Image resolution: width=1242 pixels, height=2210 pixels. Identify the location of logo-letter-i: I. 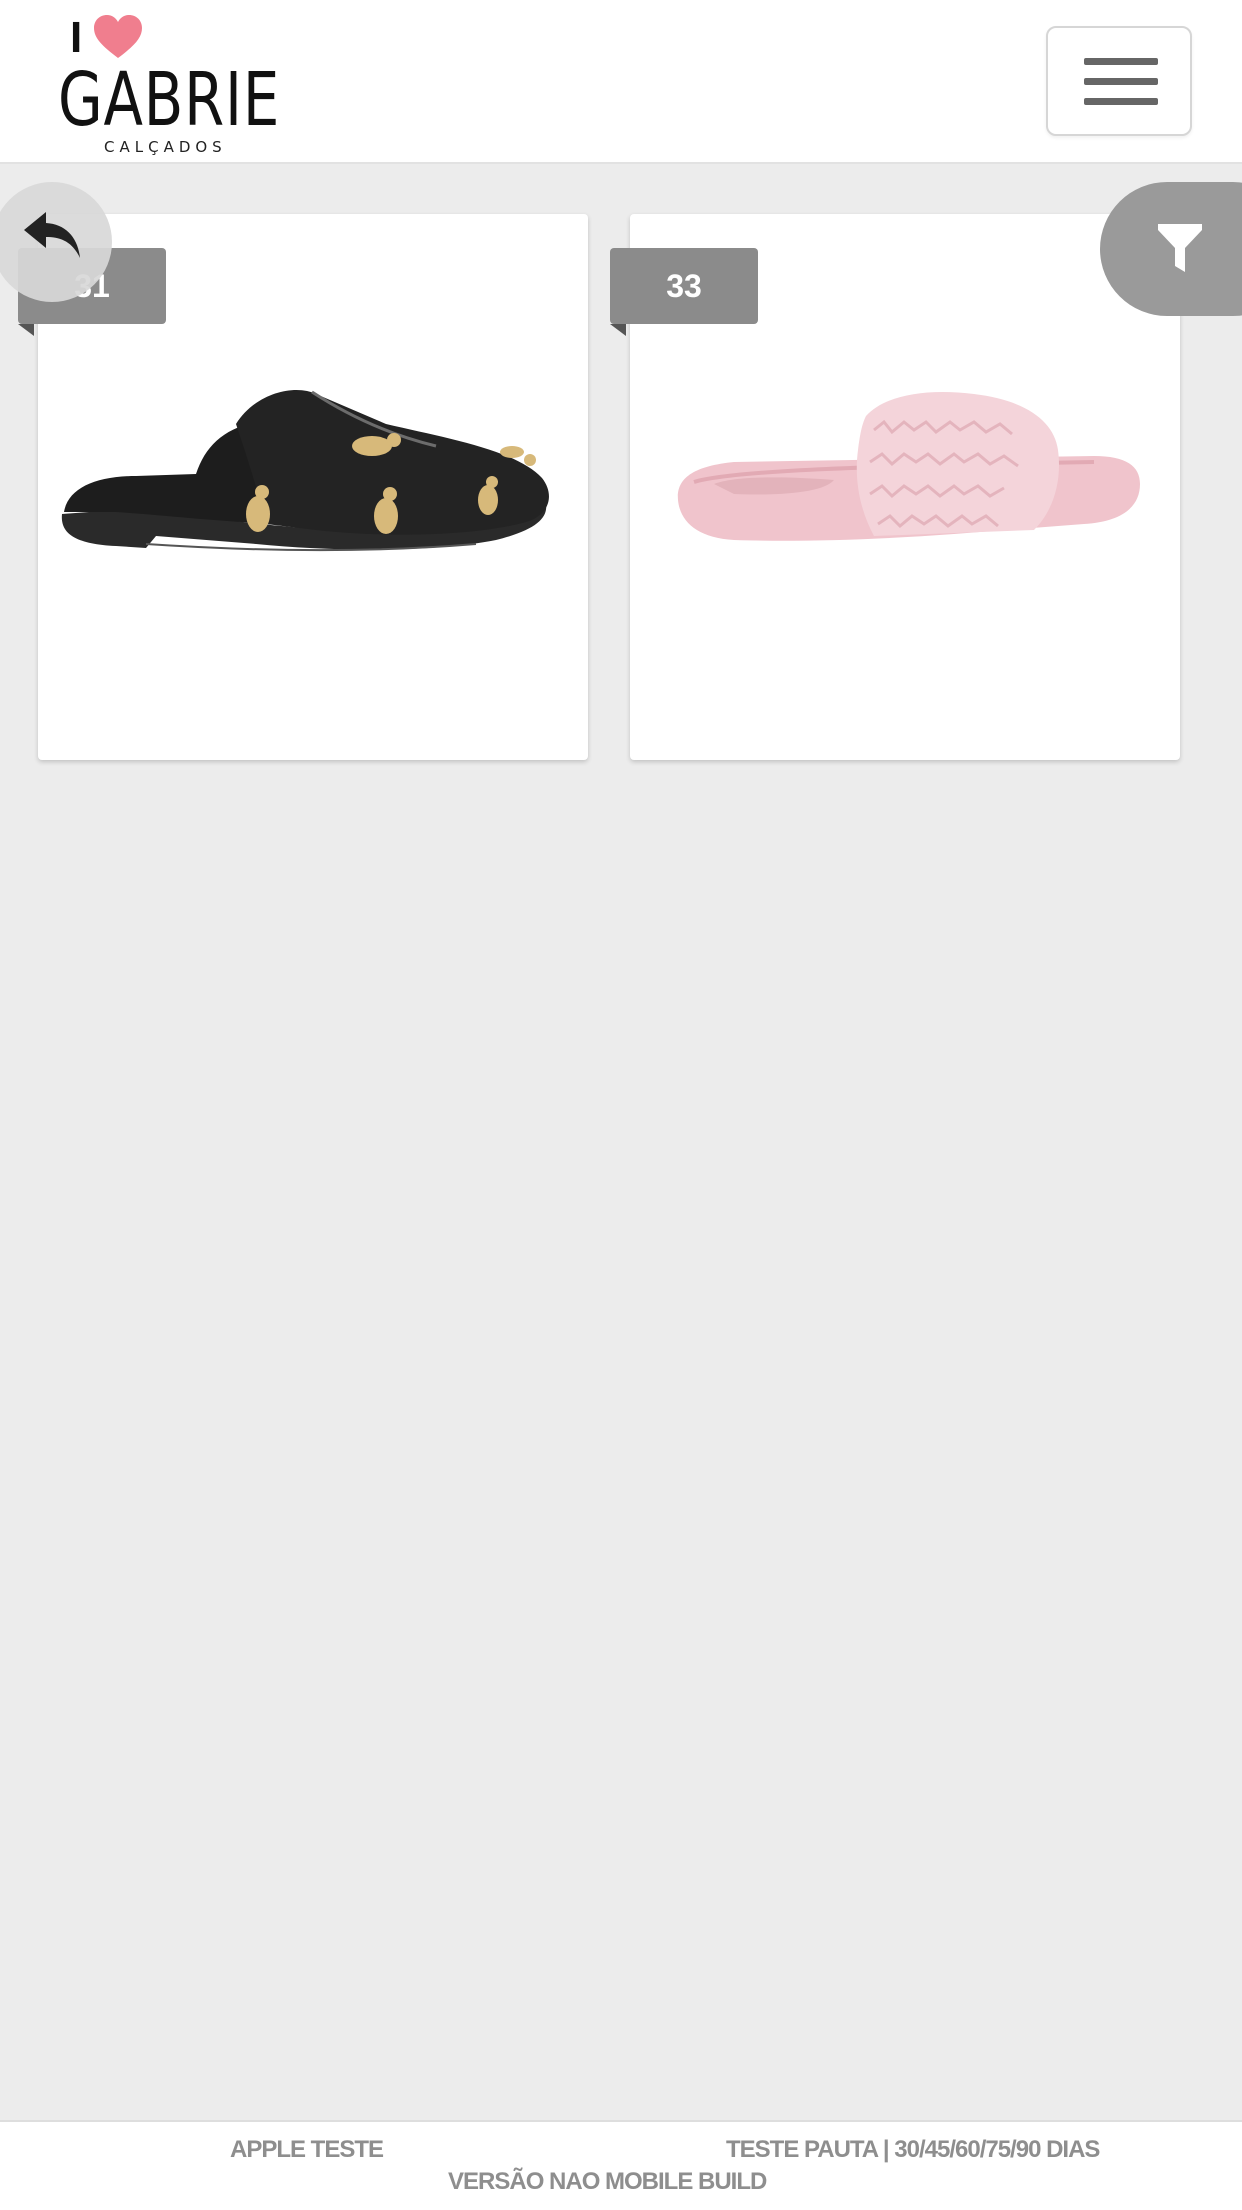
(76, 37).